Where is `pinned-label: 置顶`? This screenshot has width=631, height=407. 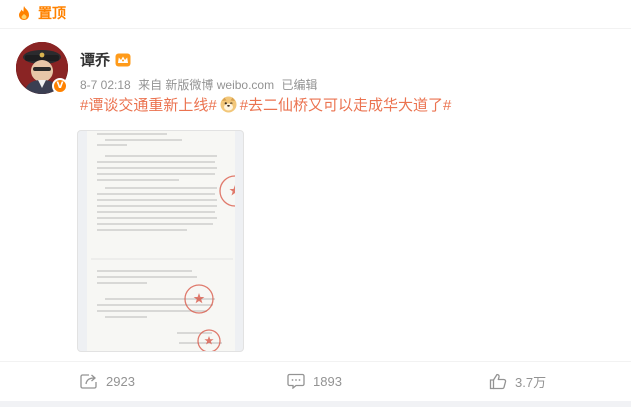 pinned-label: 置顶 is located at coordinates (52, 13).